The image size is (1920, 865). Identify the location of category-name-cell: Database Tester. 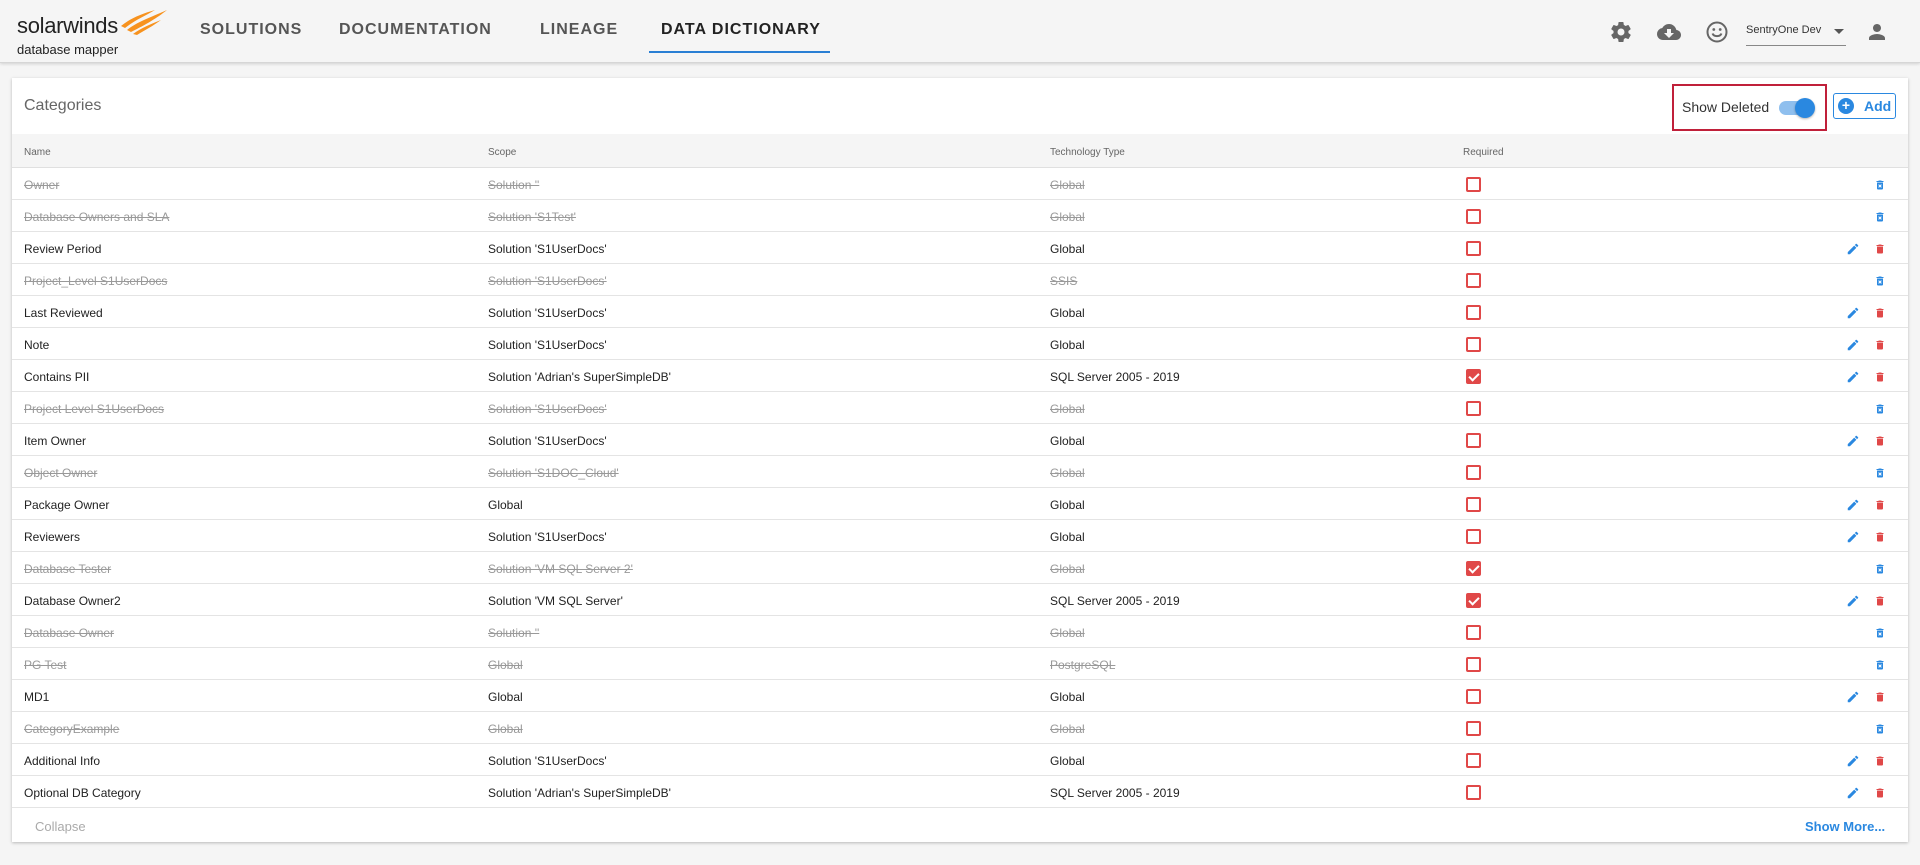
(68, 569).